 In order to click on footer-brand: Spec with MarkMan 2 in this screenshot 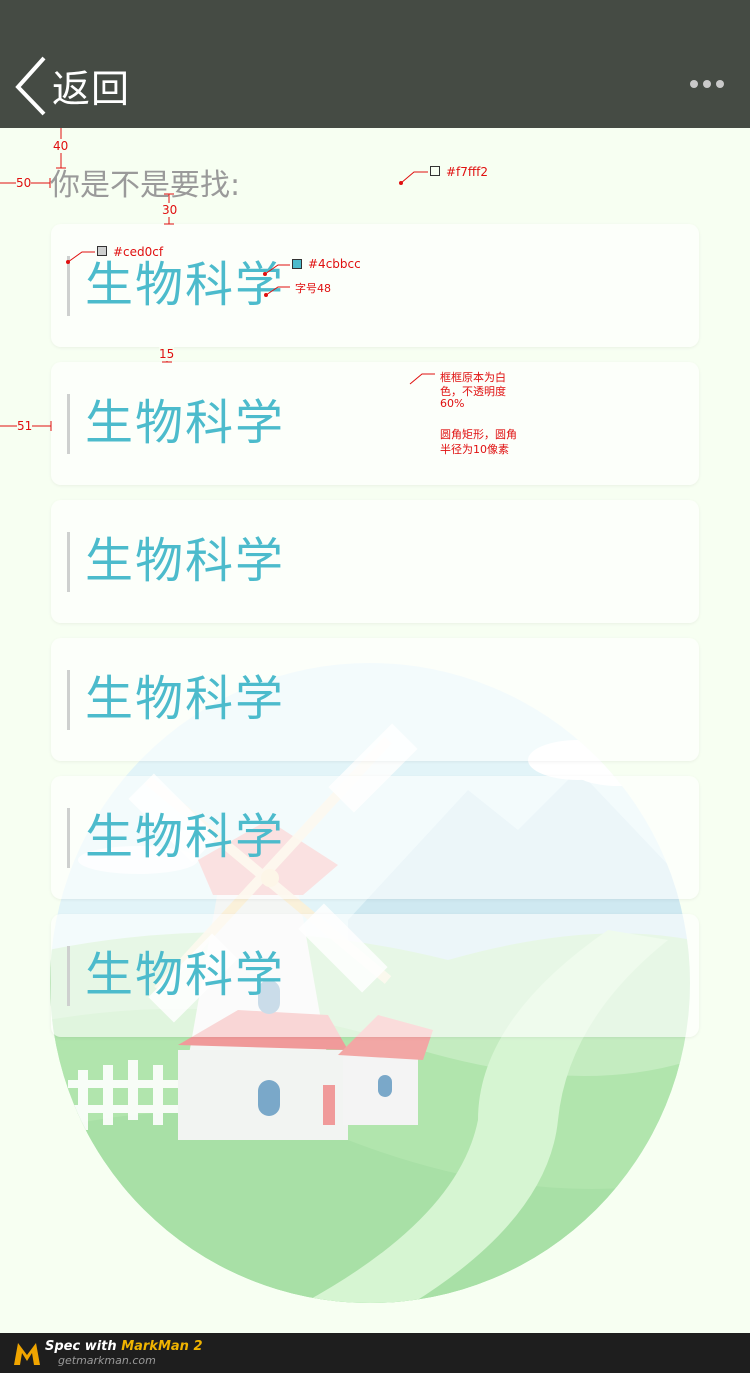, I will do `click(124, 1346)`.